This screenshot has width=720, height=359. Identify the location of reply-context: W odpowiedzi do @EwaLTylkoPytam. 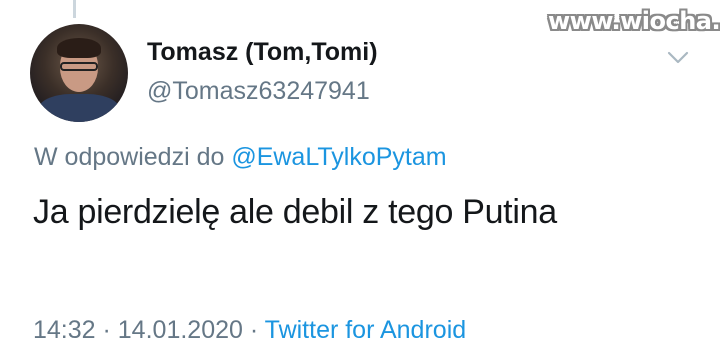
(240, 157).